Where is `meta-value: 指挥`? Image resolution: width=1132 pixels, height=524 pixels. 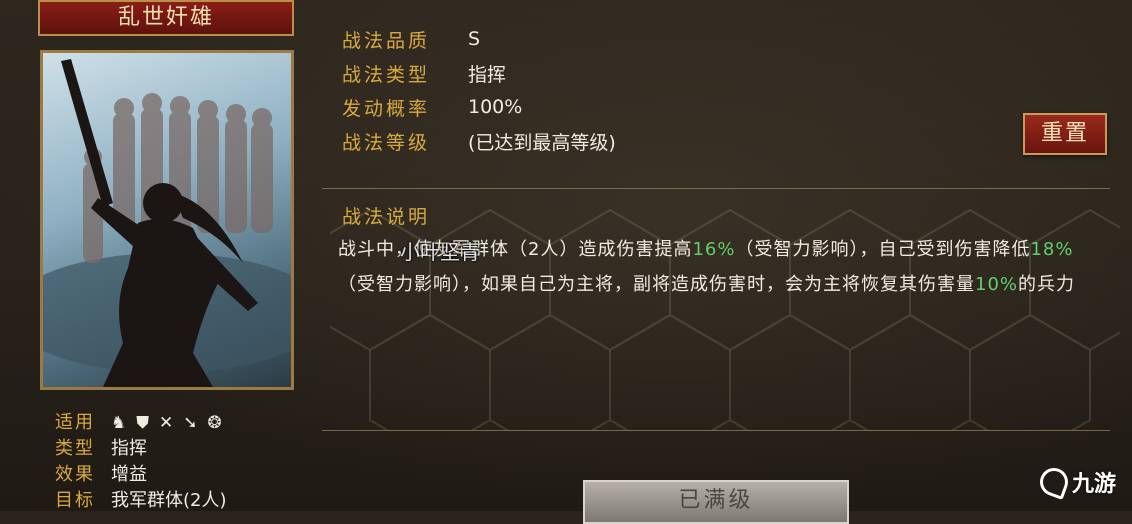 meta-value: 指挥 is located at coordinates (129, 448).